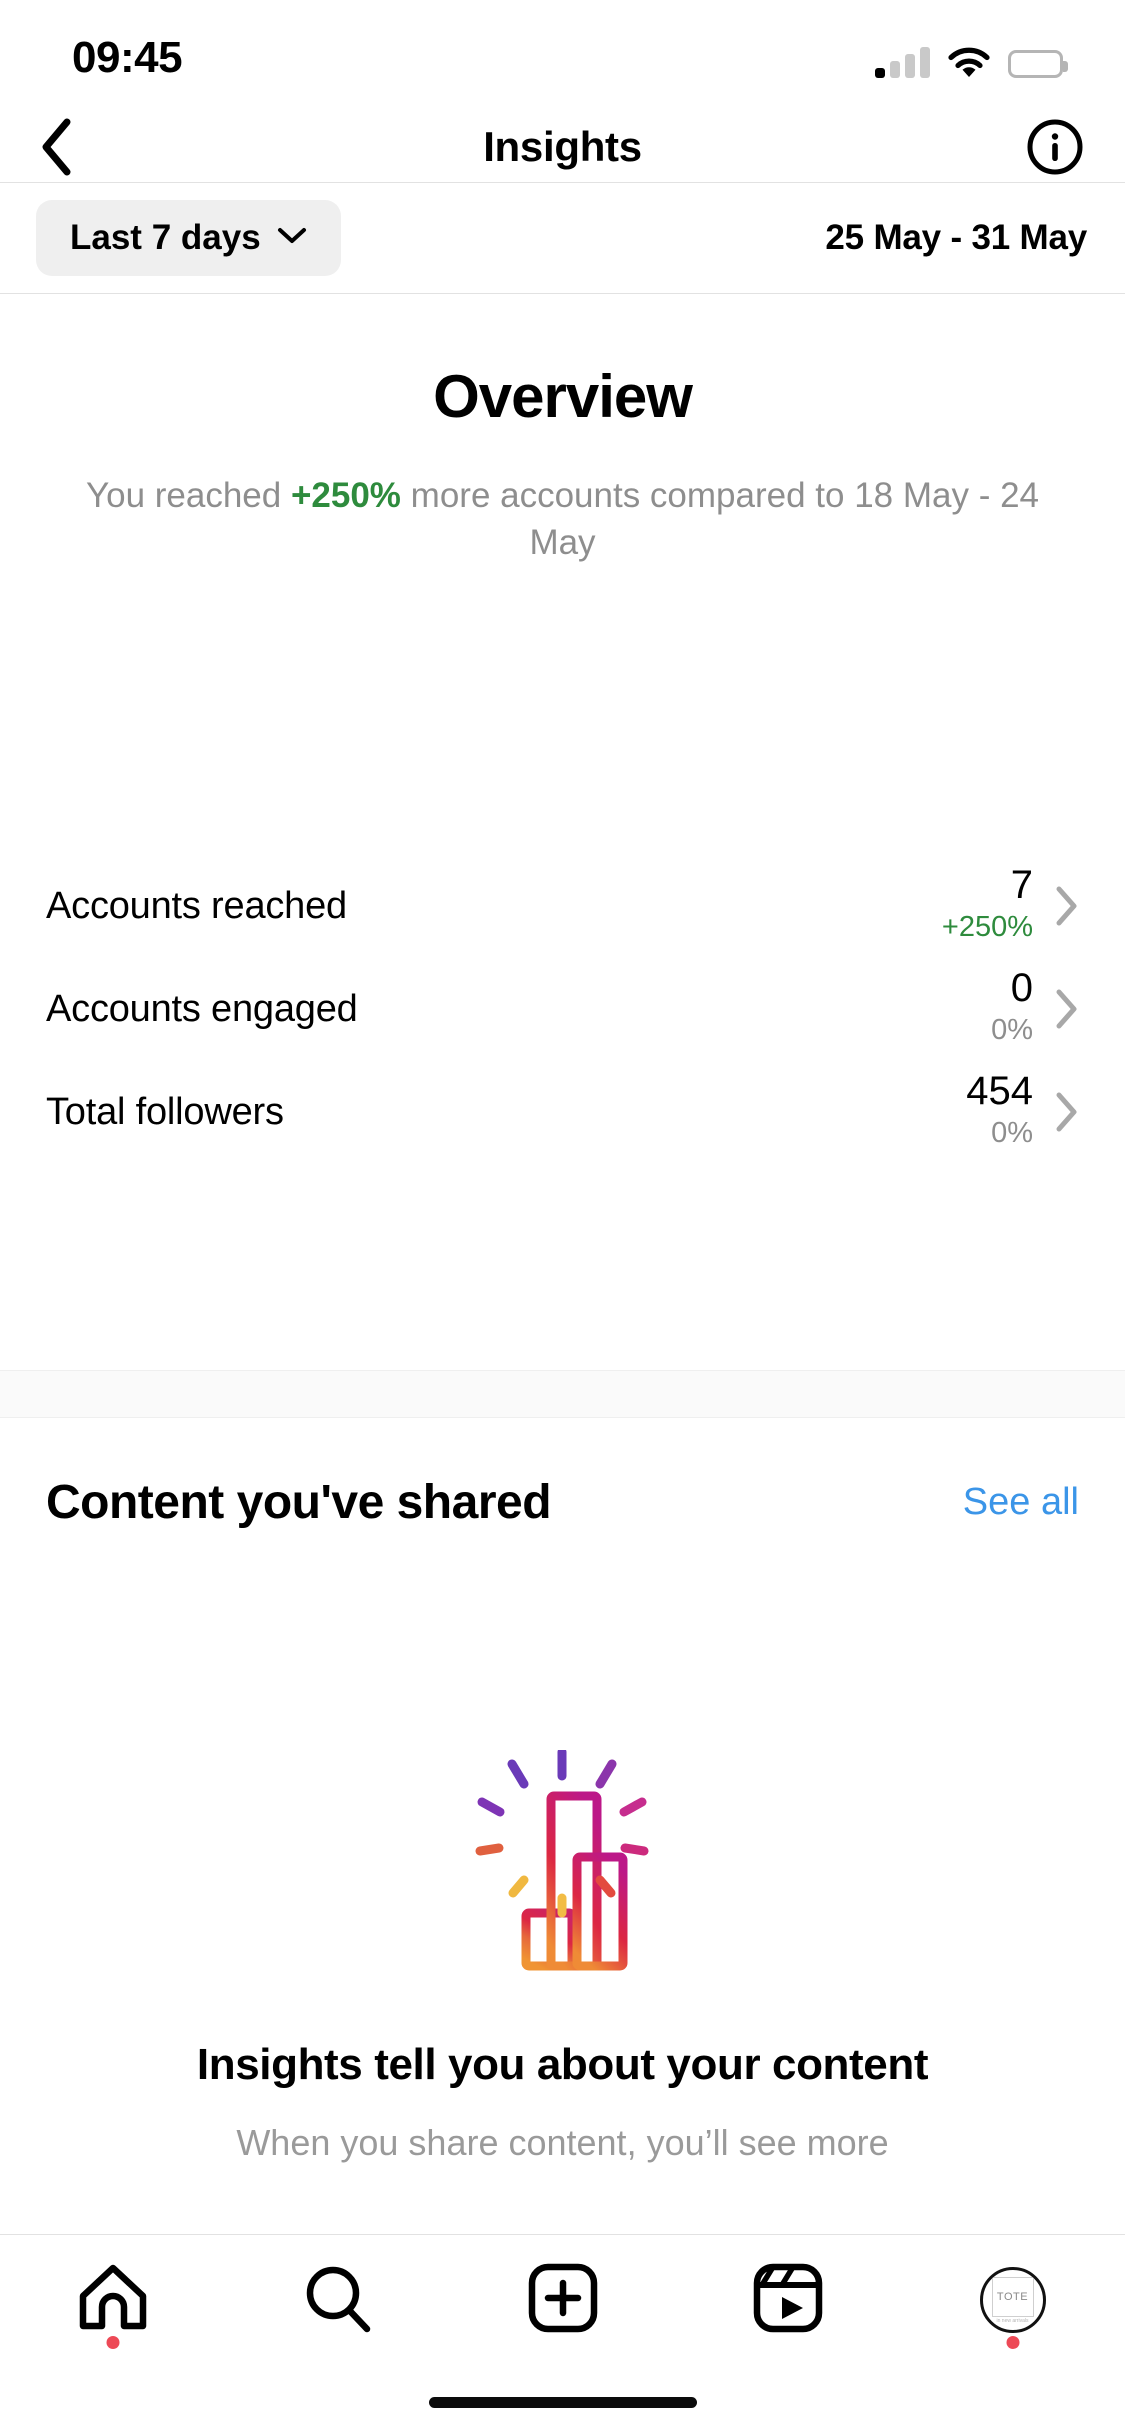 Image resolution: width=1125 pixels, height=2436 pixels. What do you see at coordinates (562, 906) in the screenshot?
I see `metric-row-accounts-reached: Accounts reached 7 +250%` at bounding box center [562, 906].